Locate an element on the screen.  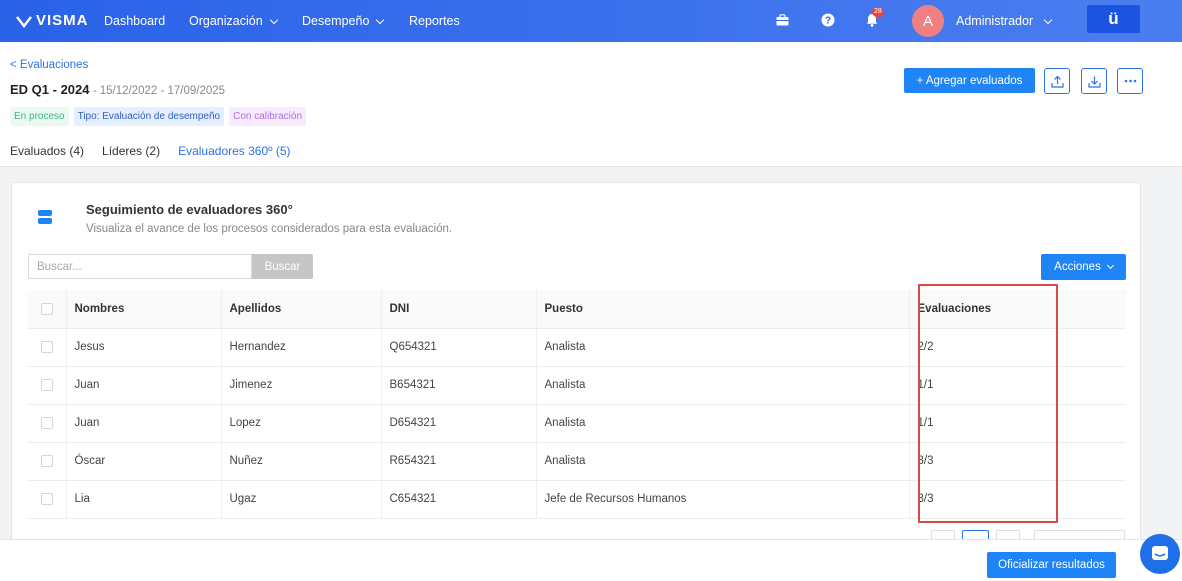
briefcase-icon is located at coordinates (782, 20).